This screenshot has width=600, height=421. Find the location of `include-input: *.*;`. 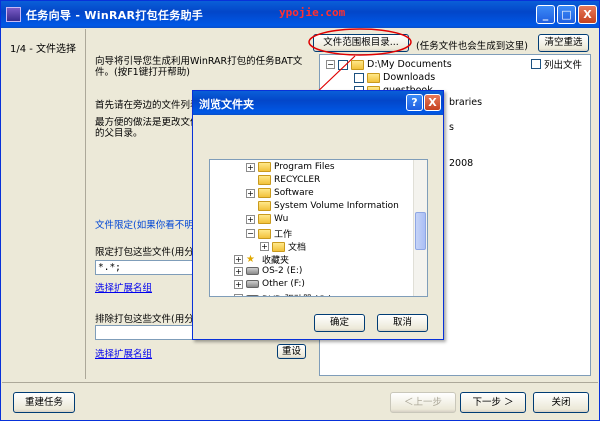

include-input: *.*; is located at coordinates (145, 267).